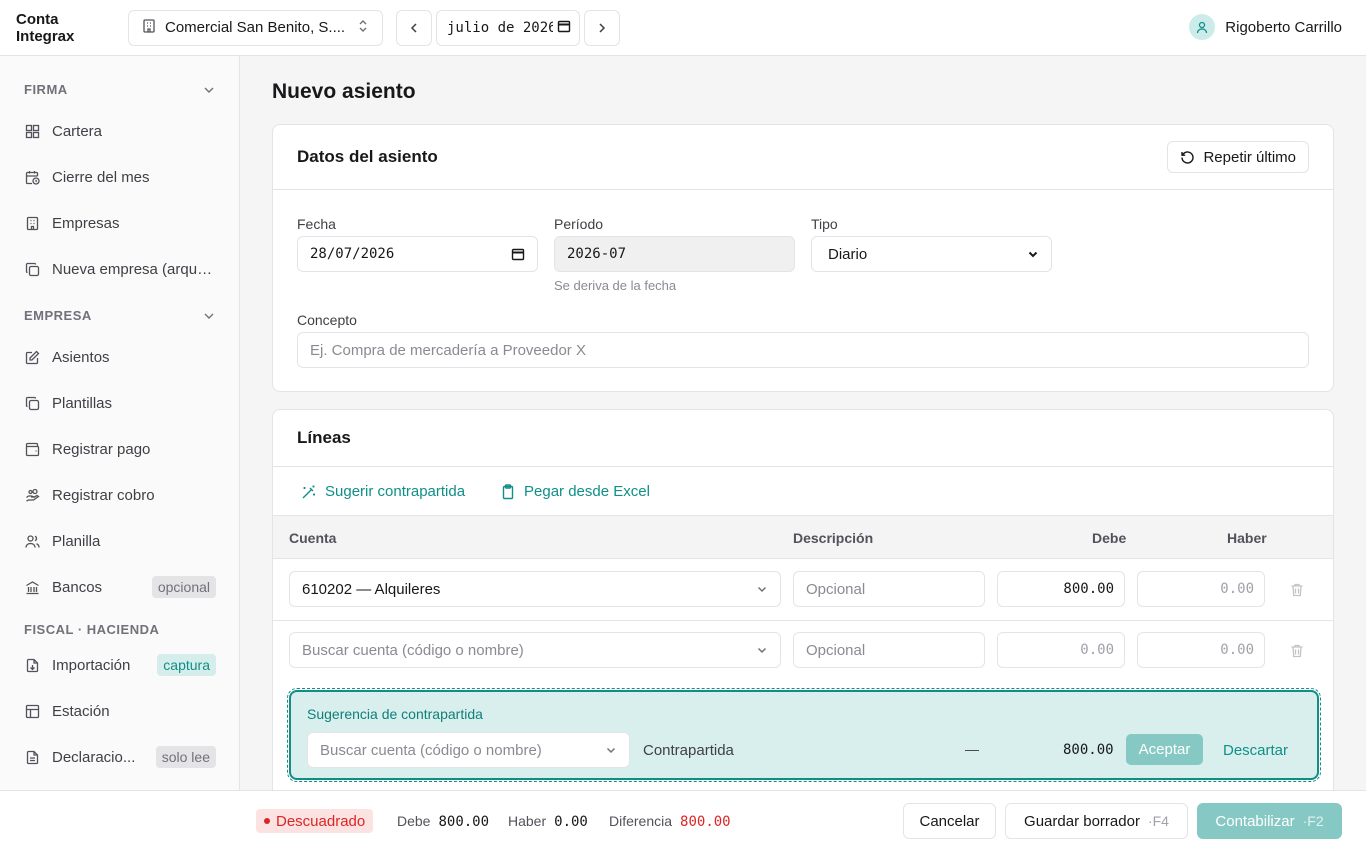  Describe the element at coordinates (414, 821) in the screenshot. I see `total-debe-label: Debe` at that location.